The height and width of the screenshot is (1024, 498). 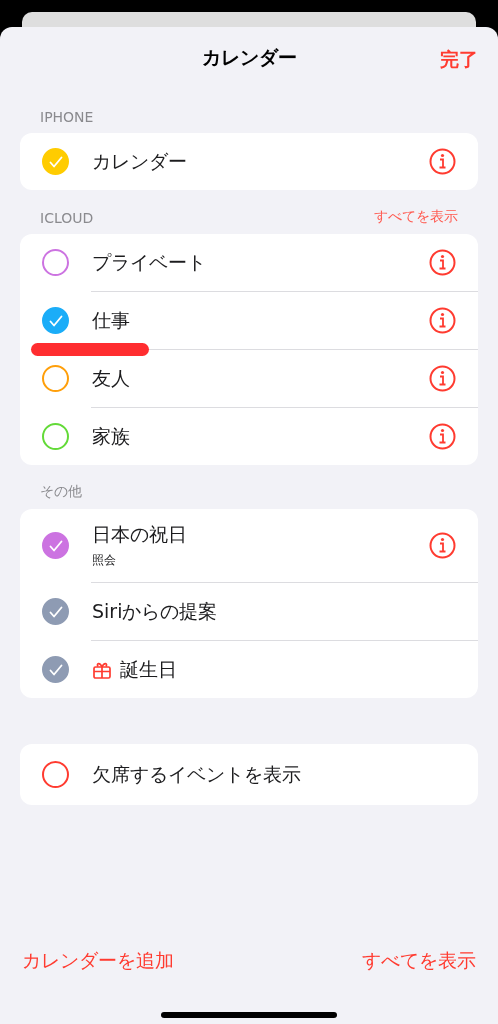 What do you see at coordinates (67, 218) in the screenshot?
I see `section-header: ICLOUD` at bounding box center [67, 218].